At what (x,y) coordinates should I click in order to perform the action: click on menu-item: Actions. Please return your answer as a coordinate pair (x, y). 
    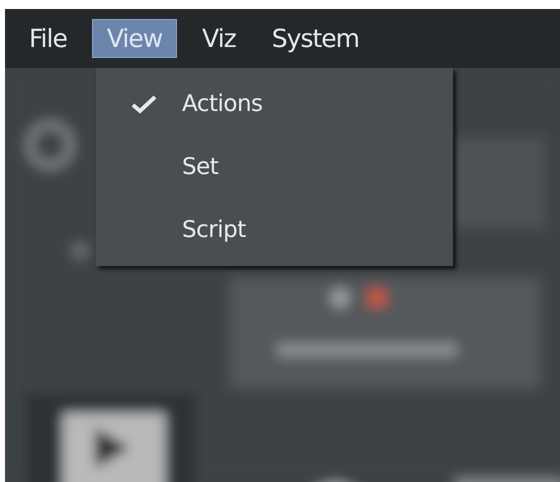
    Looking at the image, I should click on (274, 103).